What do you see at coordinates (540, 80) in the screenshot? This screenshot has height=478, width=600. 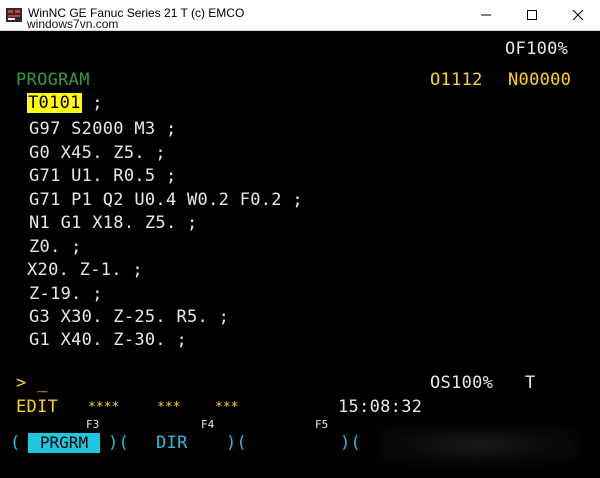 I see `sequence-number: N00000` at bounding box center [540, 80].